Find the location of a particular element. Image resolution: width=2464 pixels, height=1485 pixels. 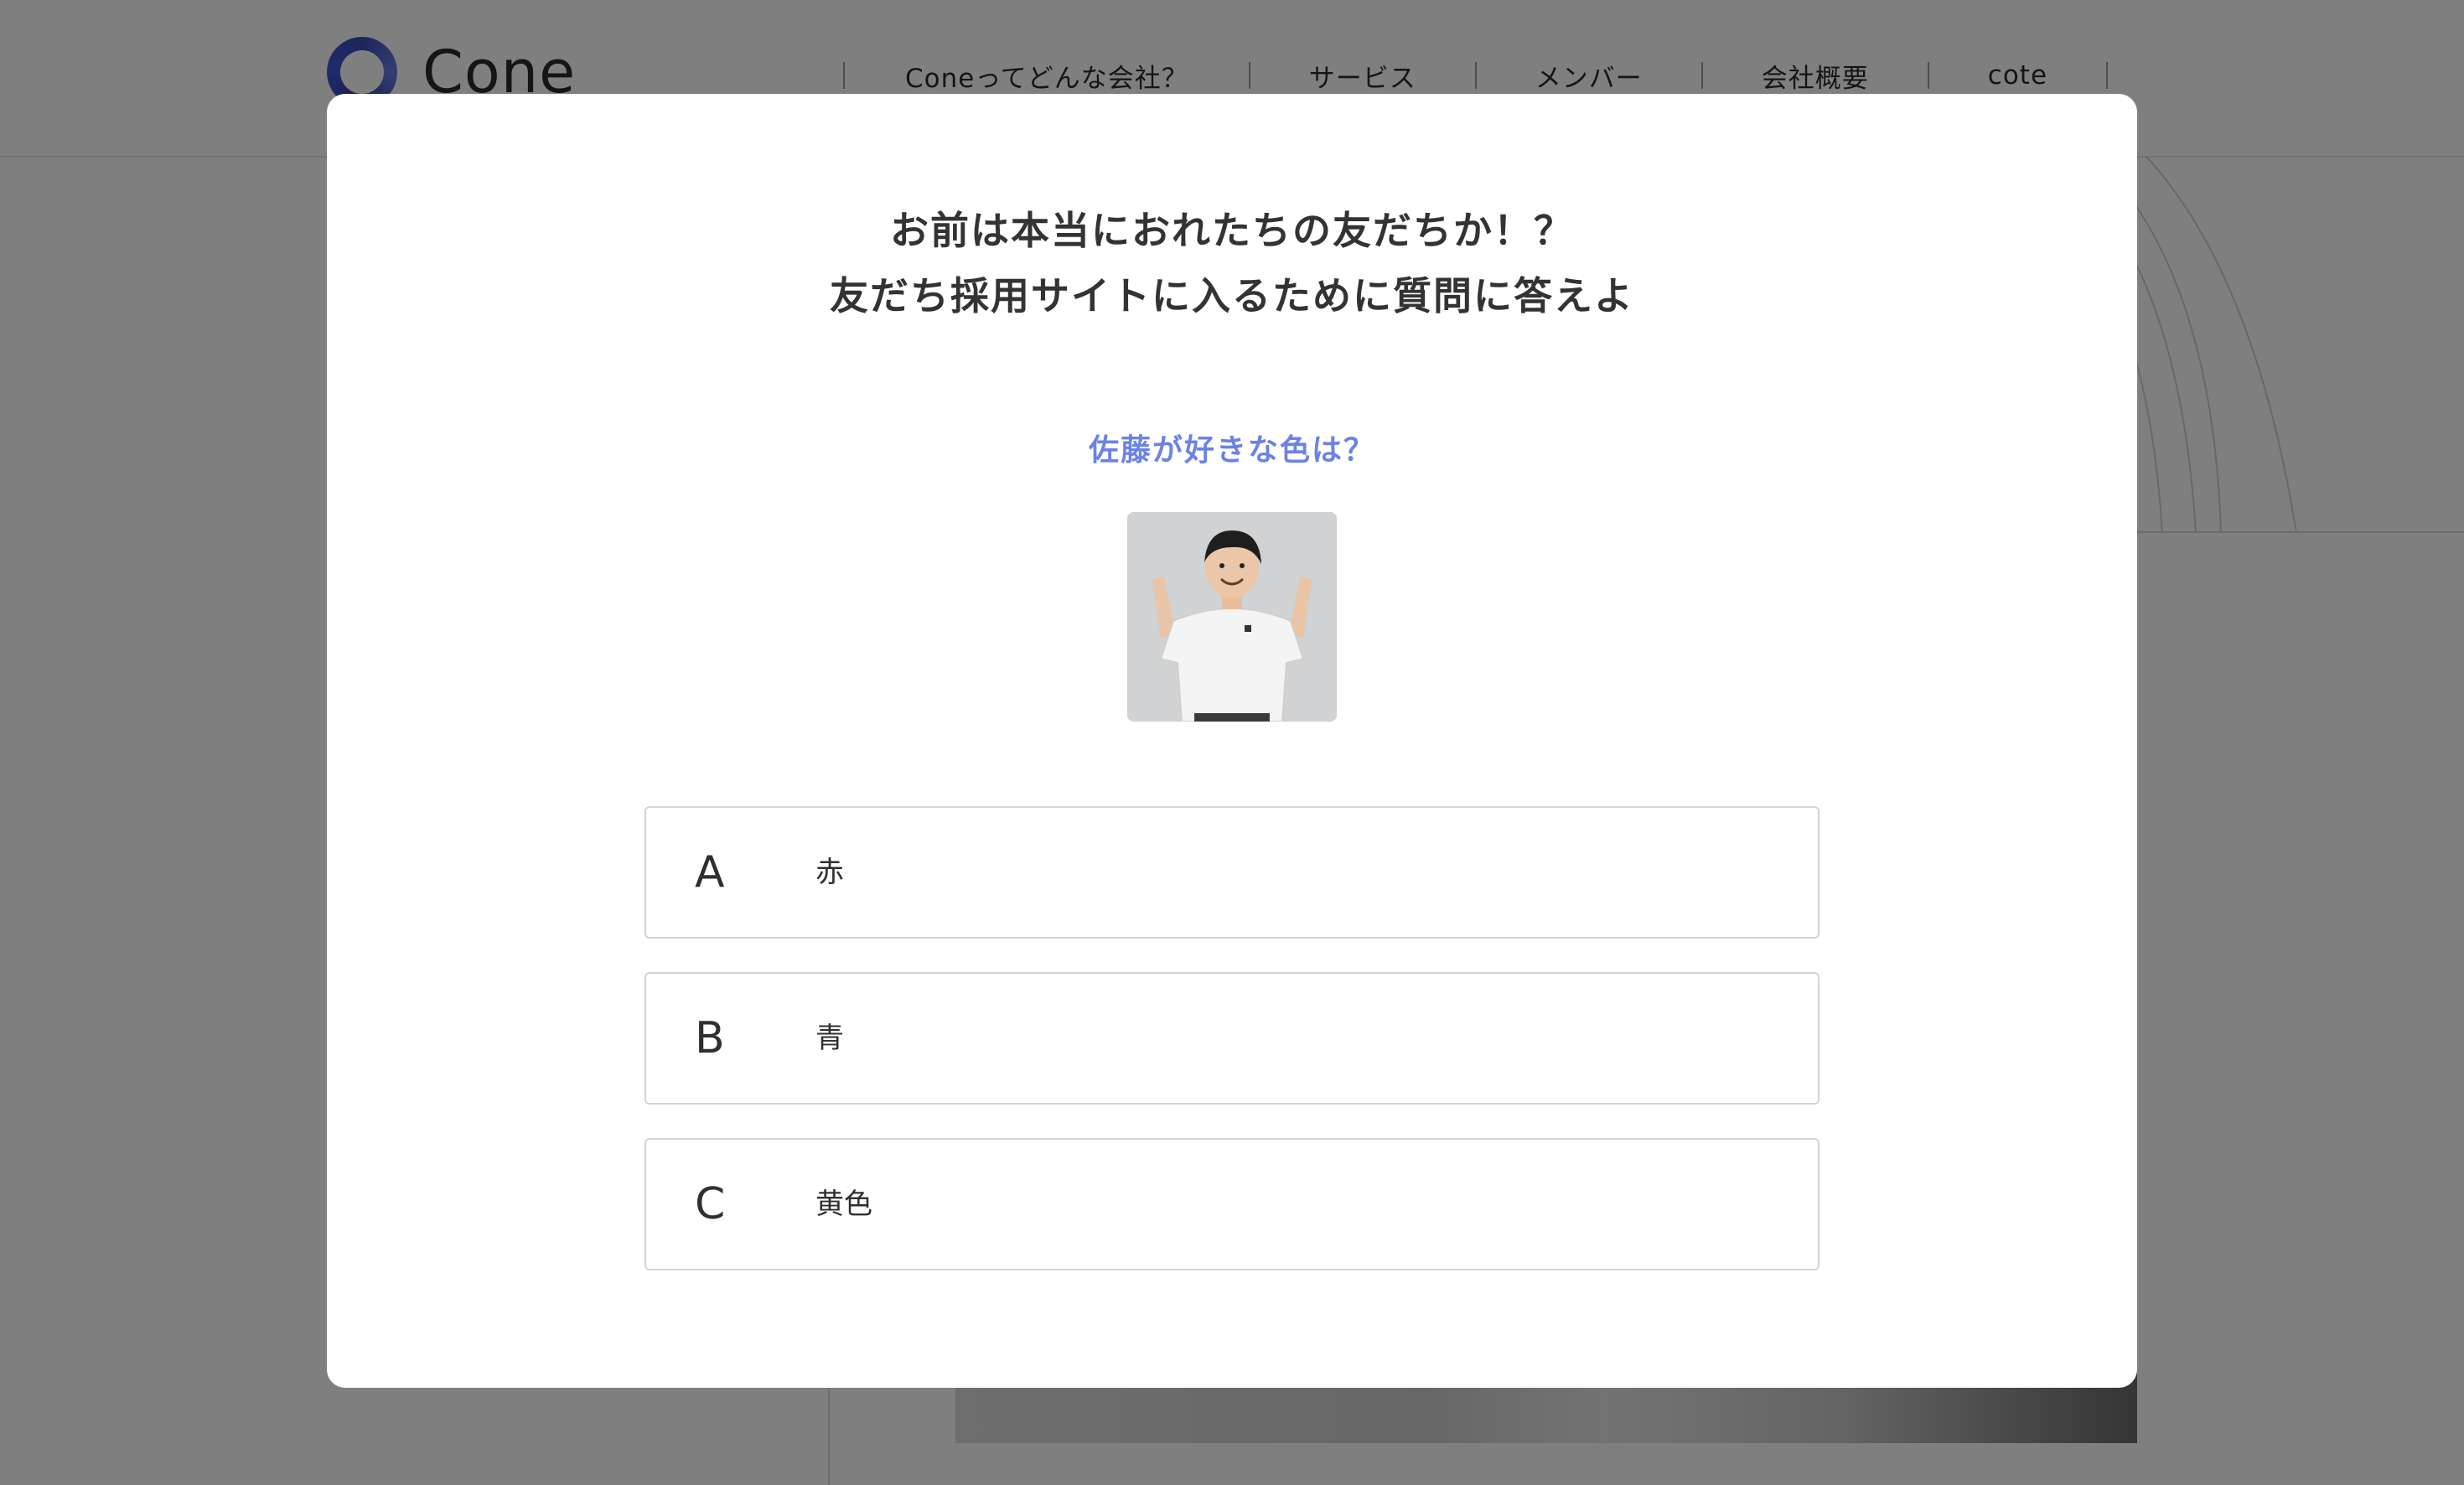

person-photo is located at coordinates (1232, 617).